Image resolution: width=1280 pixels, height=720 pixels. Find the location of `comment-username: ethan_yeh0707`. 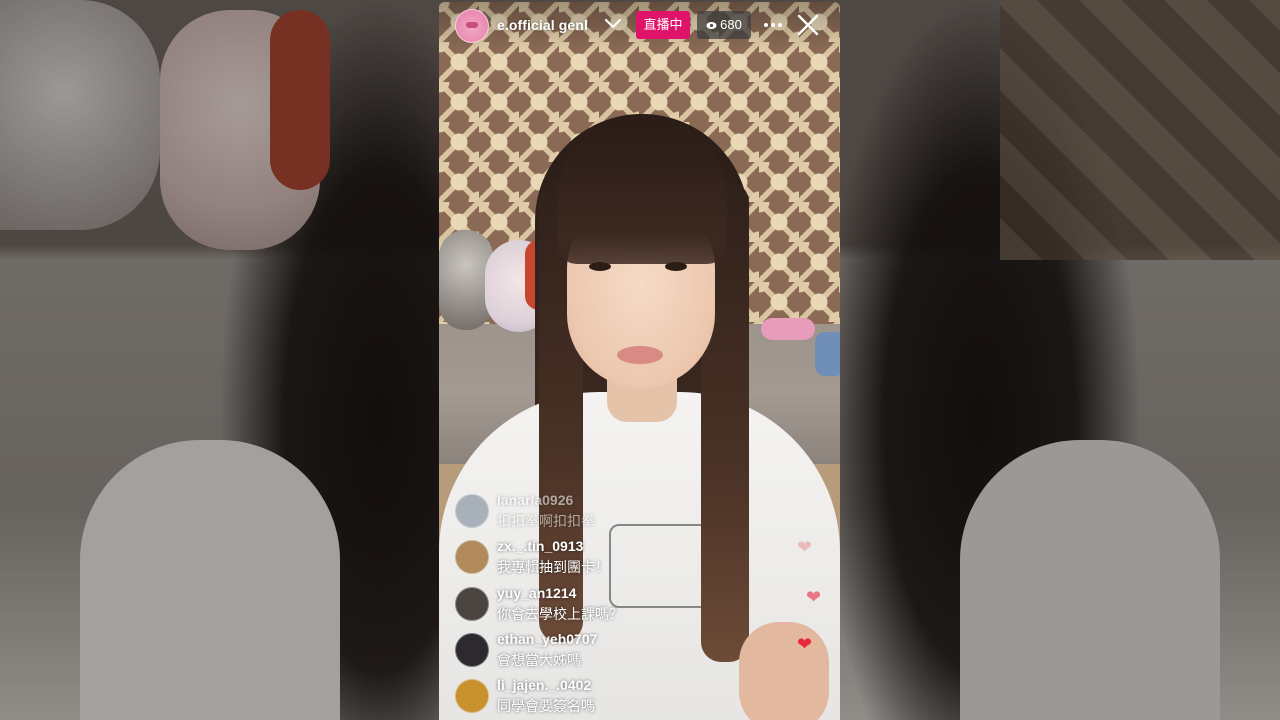

comment-username: ethan_yeh0707 is located at coordinates (547, 639).